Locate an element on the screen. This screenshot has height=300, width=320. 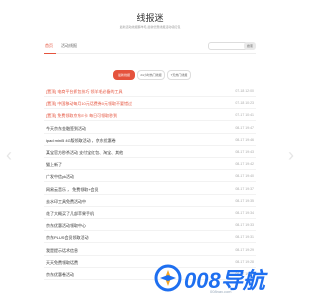
main-nav: 首页 活动线报 搜索 is located at coordinates (150, 47).